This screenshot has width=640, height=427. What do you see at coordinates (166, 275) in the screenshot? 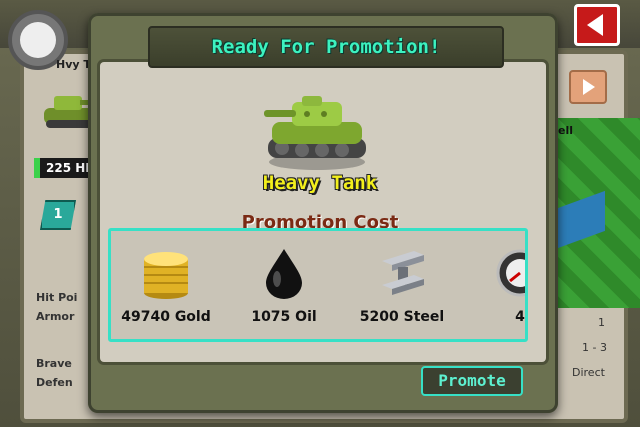
I see `gold-coins-icon` at bounding box center [166, 275].